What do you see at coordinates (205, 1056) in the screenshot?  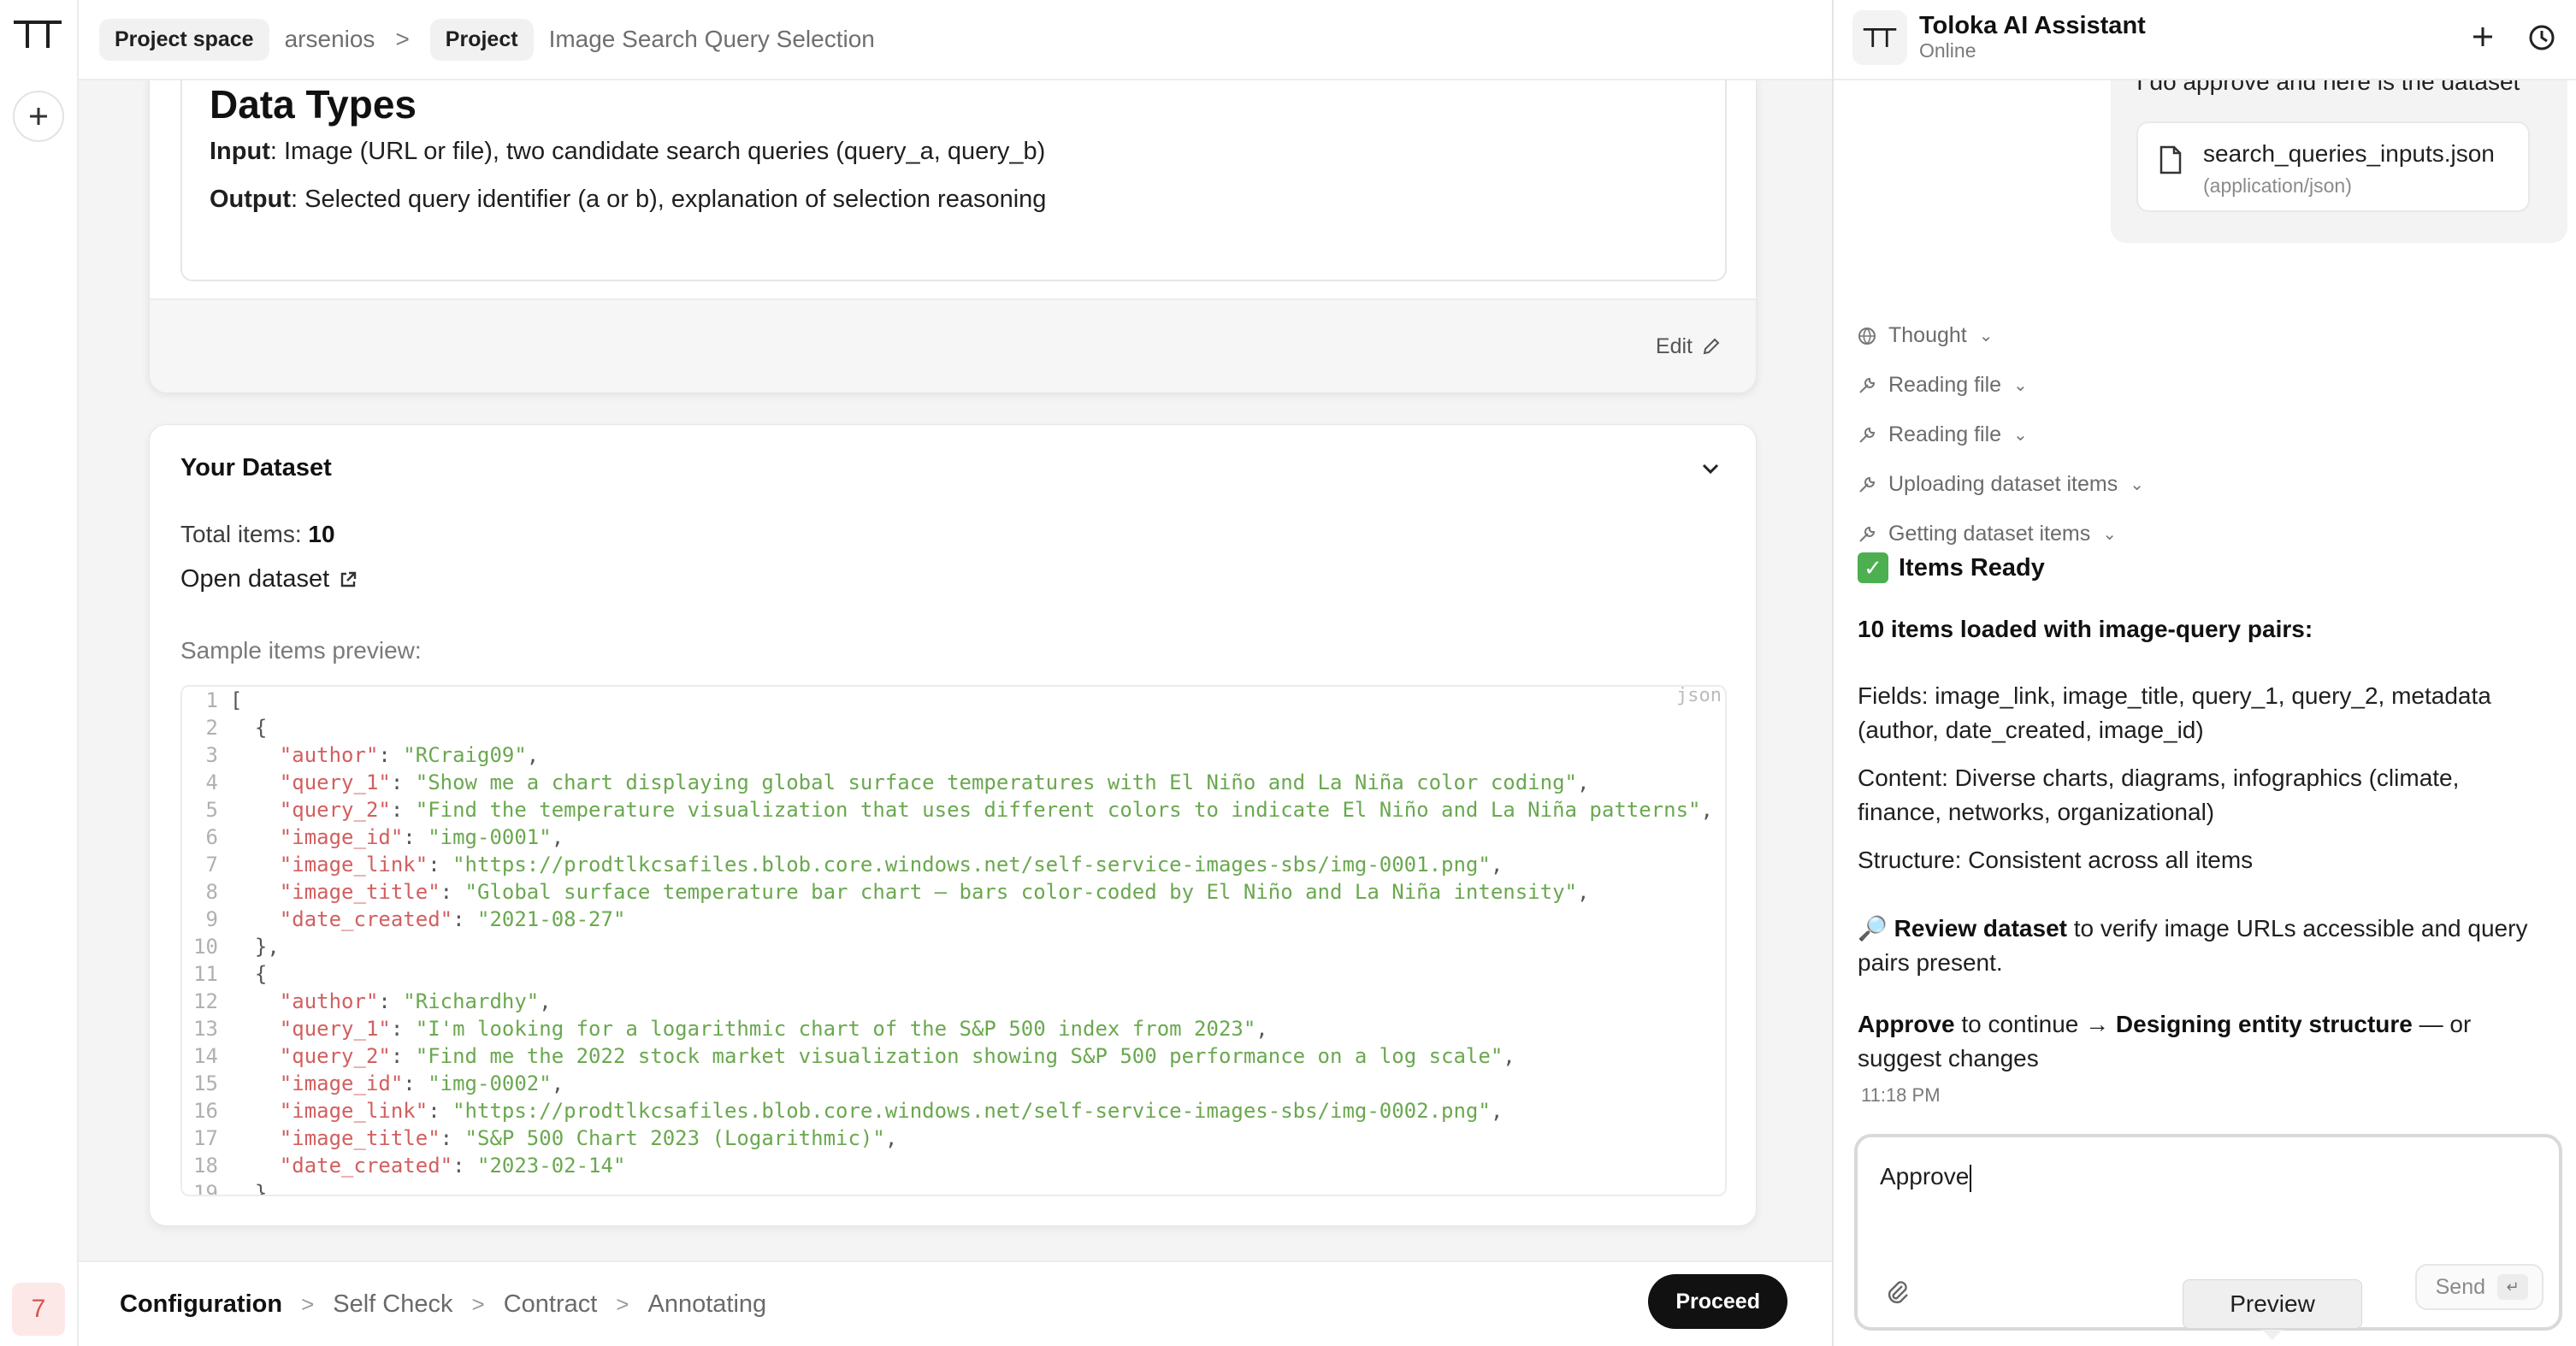 I see `line-number: 14` at bounding box center [205, 1056].